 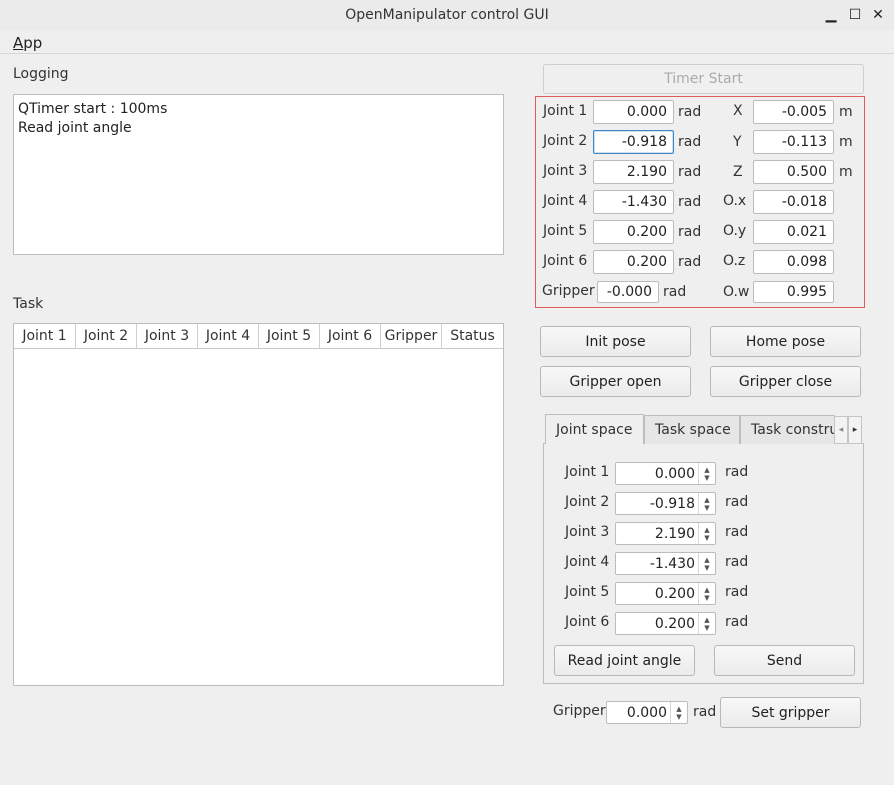 I want to click on joint-5-unit: rad, so click(x=737, y=592).